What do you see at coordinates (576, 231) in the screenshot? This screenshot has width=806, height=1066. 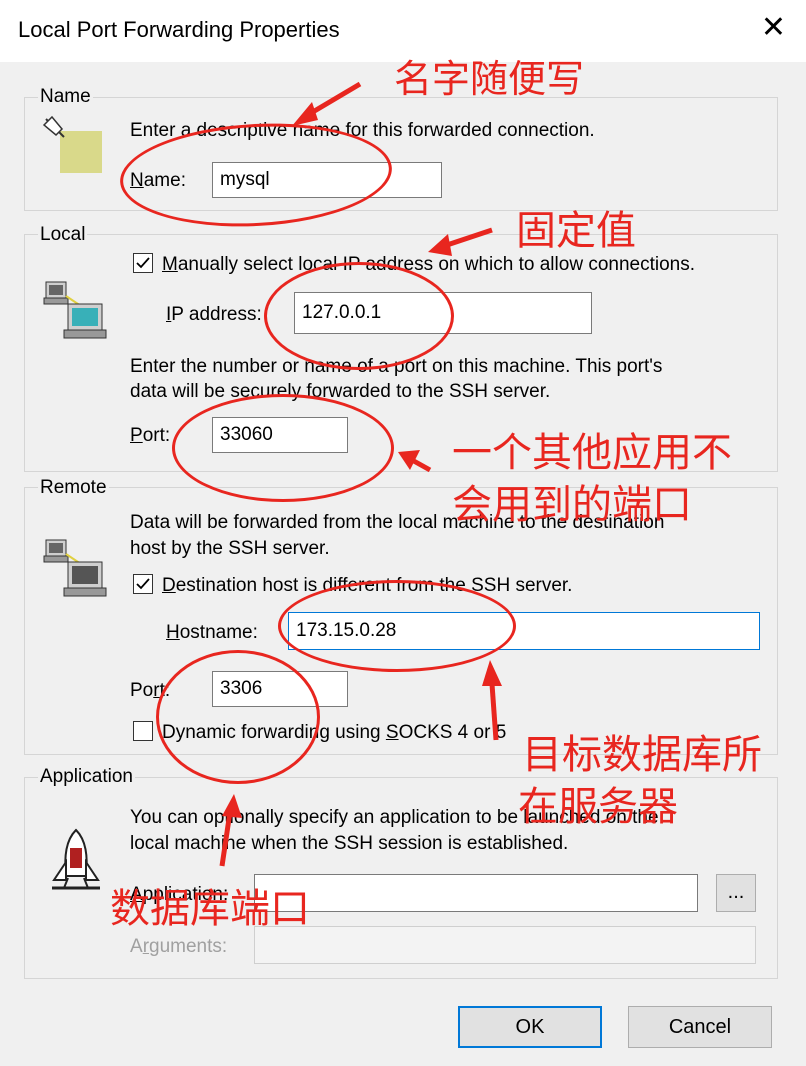 I see `annotation-ip: 固定值` at bounding box center [576, 231].